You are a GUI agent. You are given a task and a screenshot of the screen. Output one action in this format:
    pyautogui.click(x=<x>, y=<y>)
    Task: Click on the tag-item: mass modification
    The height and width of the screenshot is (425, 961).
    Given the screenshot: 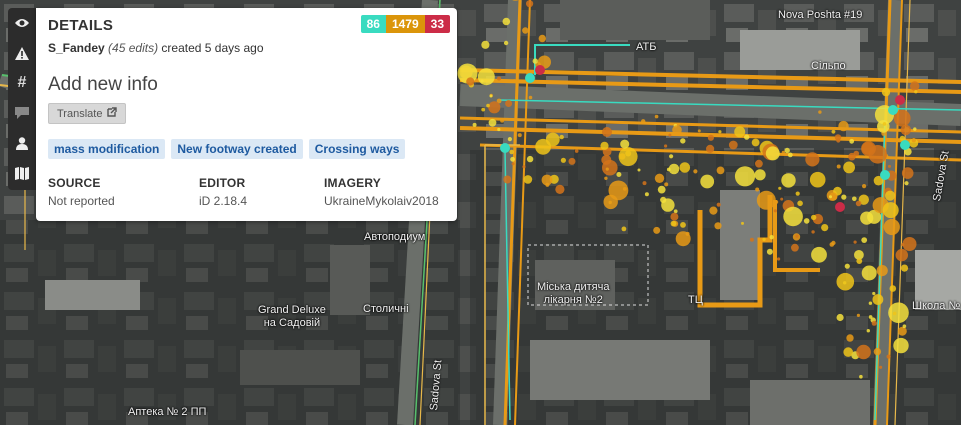 What is the action you would take?
    pyautogui.click(x=107, y=149)
    